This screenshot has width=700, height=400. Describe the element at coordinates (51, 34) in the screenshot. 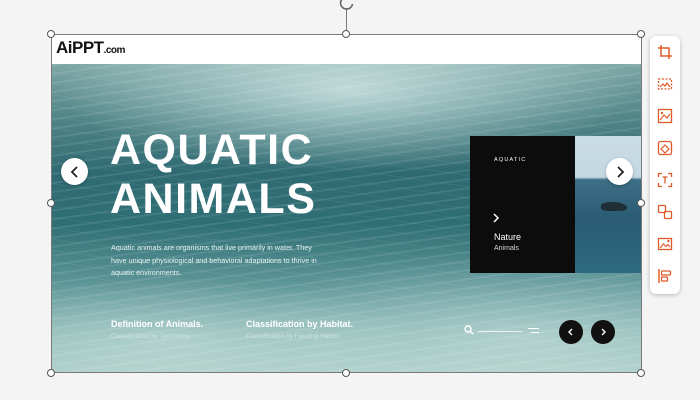

I see `resize-handle-top-left` at that location.